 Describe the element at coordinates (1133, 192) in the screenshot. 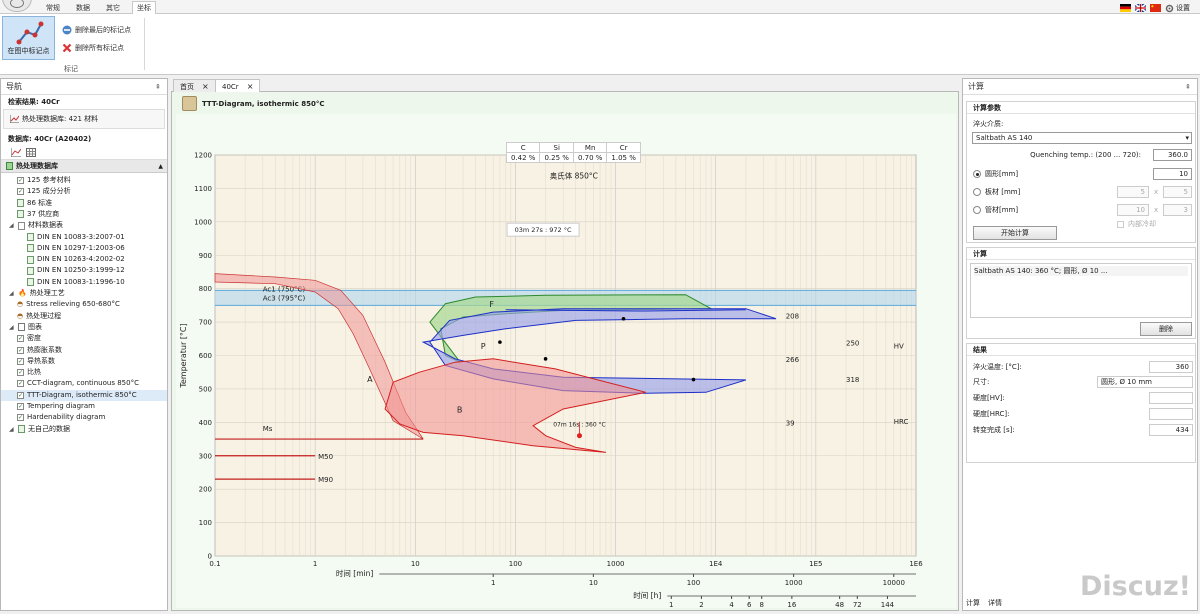

I see `plate-a-input: 5` at that location.